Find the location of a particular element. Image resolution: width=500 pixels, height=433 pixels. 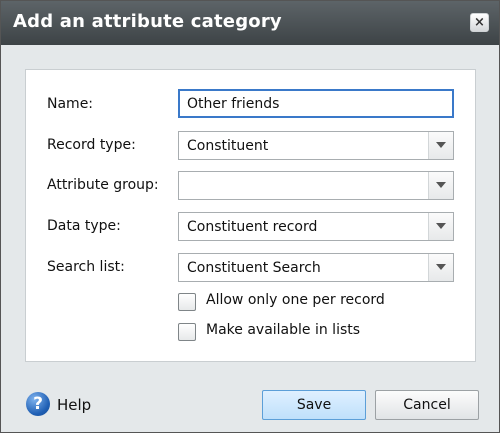

attribute-group-label: Attribute group: is located at coordinates (103, 185).